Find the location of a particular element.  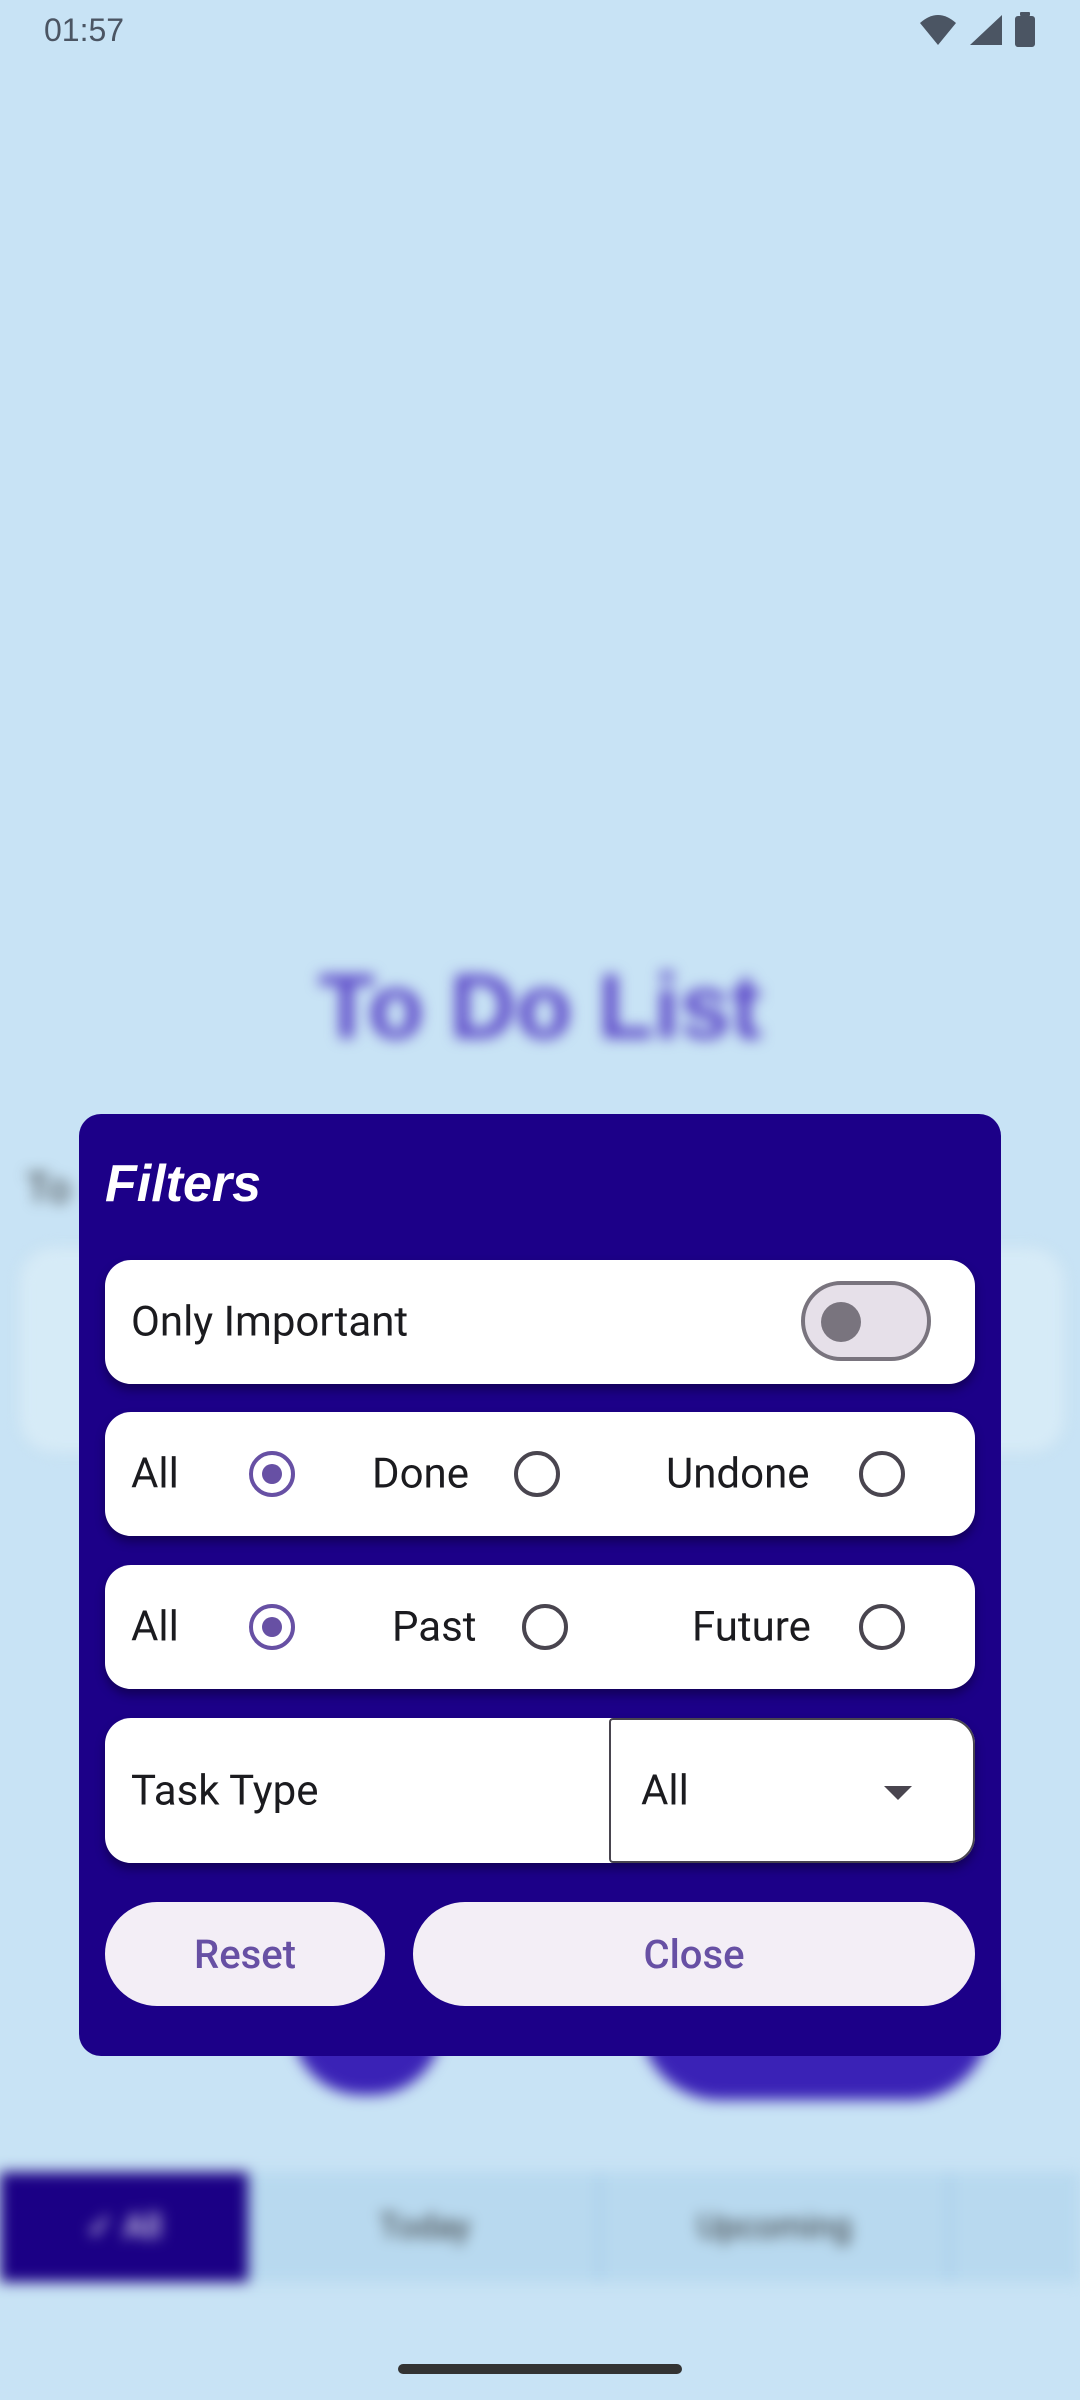

status-filter-panel: All Done Undone is located at coordinates (540, 1474).